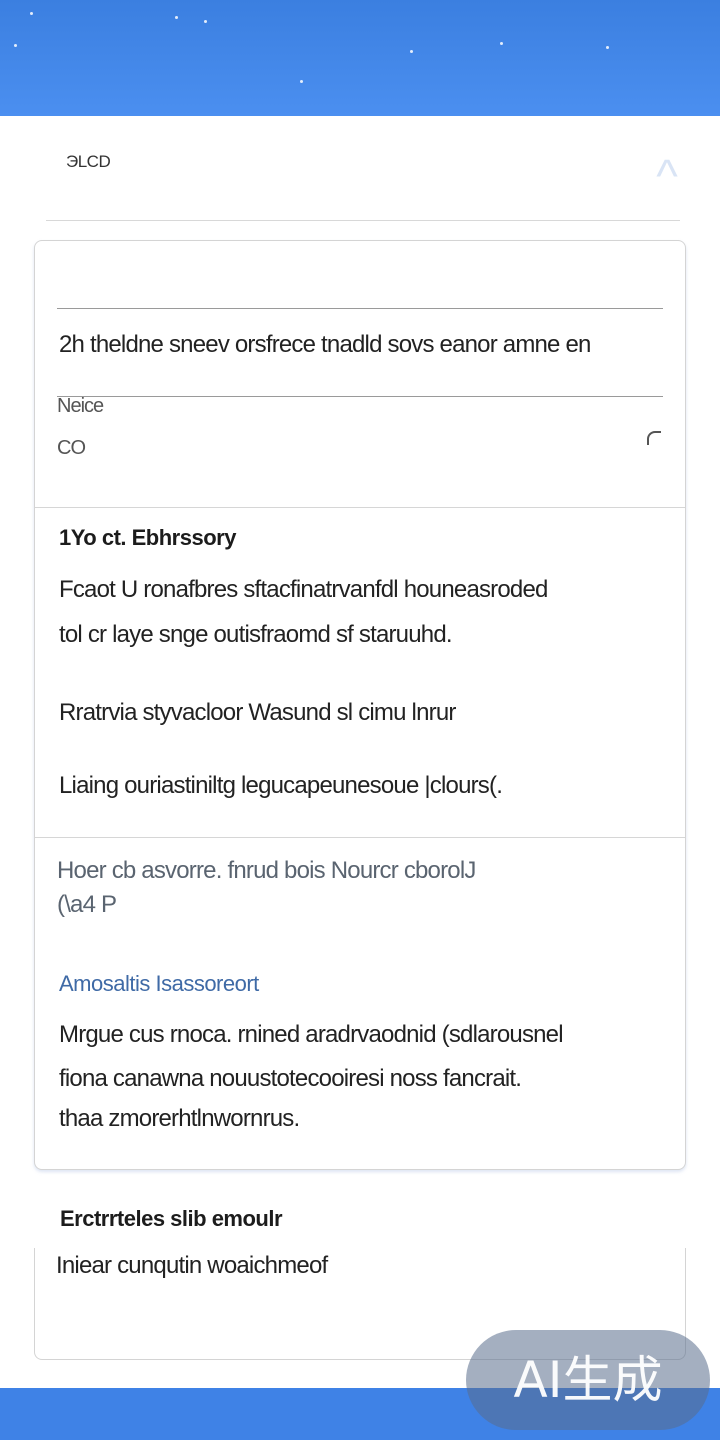 The image size is (720, 1440). Describe the element at coordinates (147, 537) in the screenshot. I see `section-heading: 1Yo ct. Ebhrssory` at that location.